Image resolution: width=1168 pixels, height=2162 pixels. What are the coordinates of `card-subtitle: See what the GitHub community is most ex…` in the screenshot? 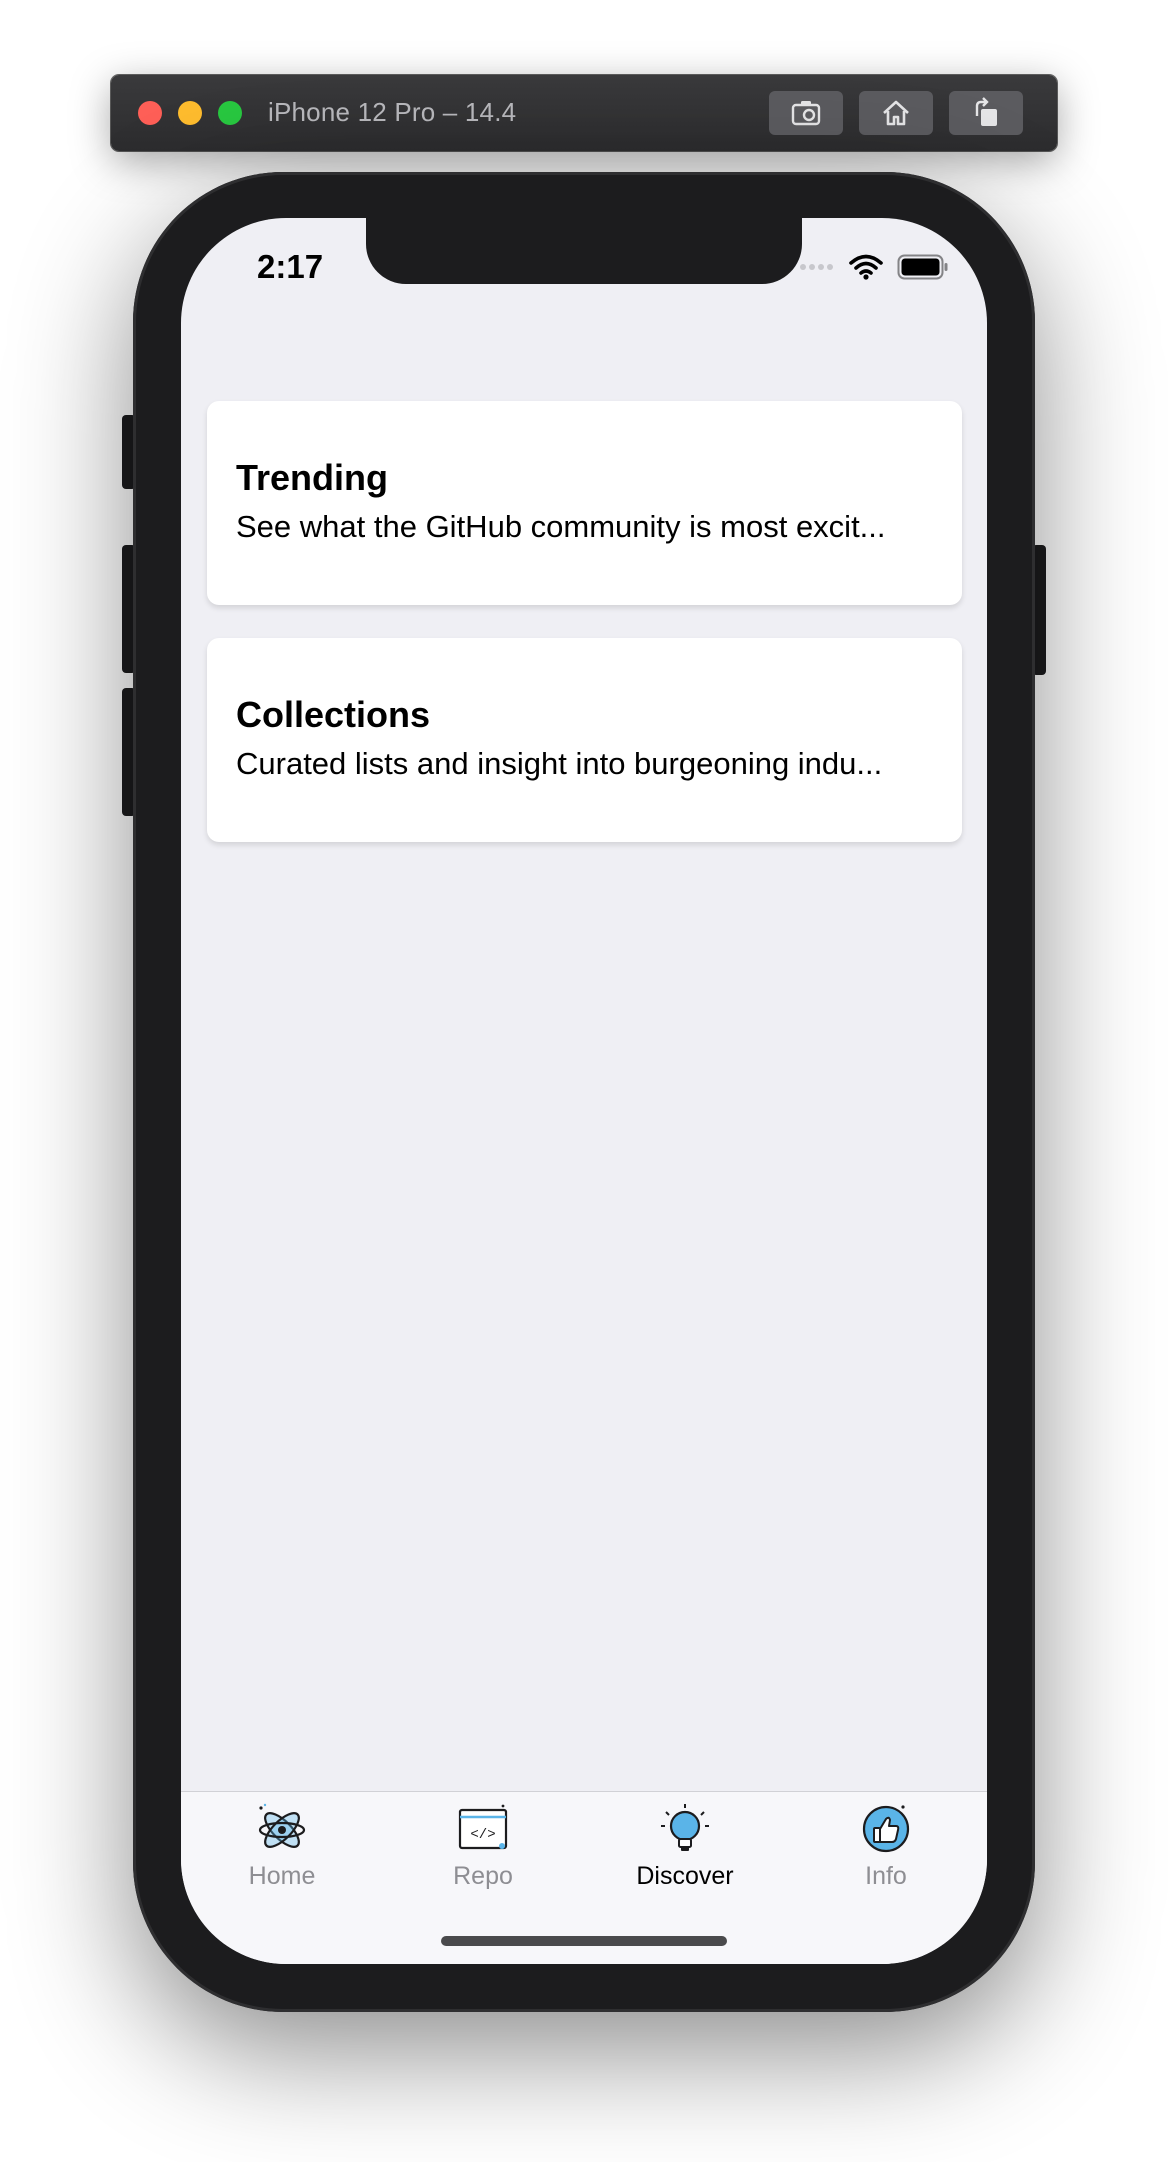 It's located at (561, 526).